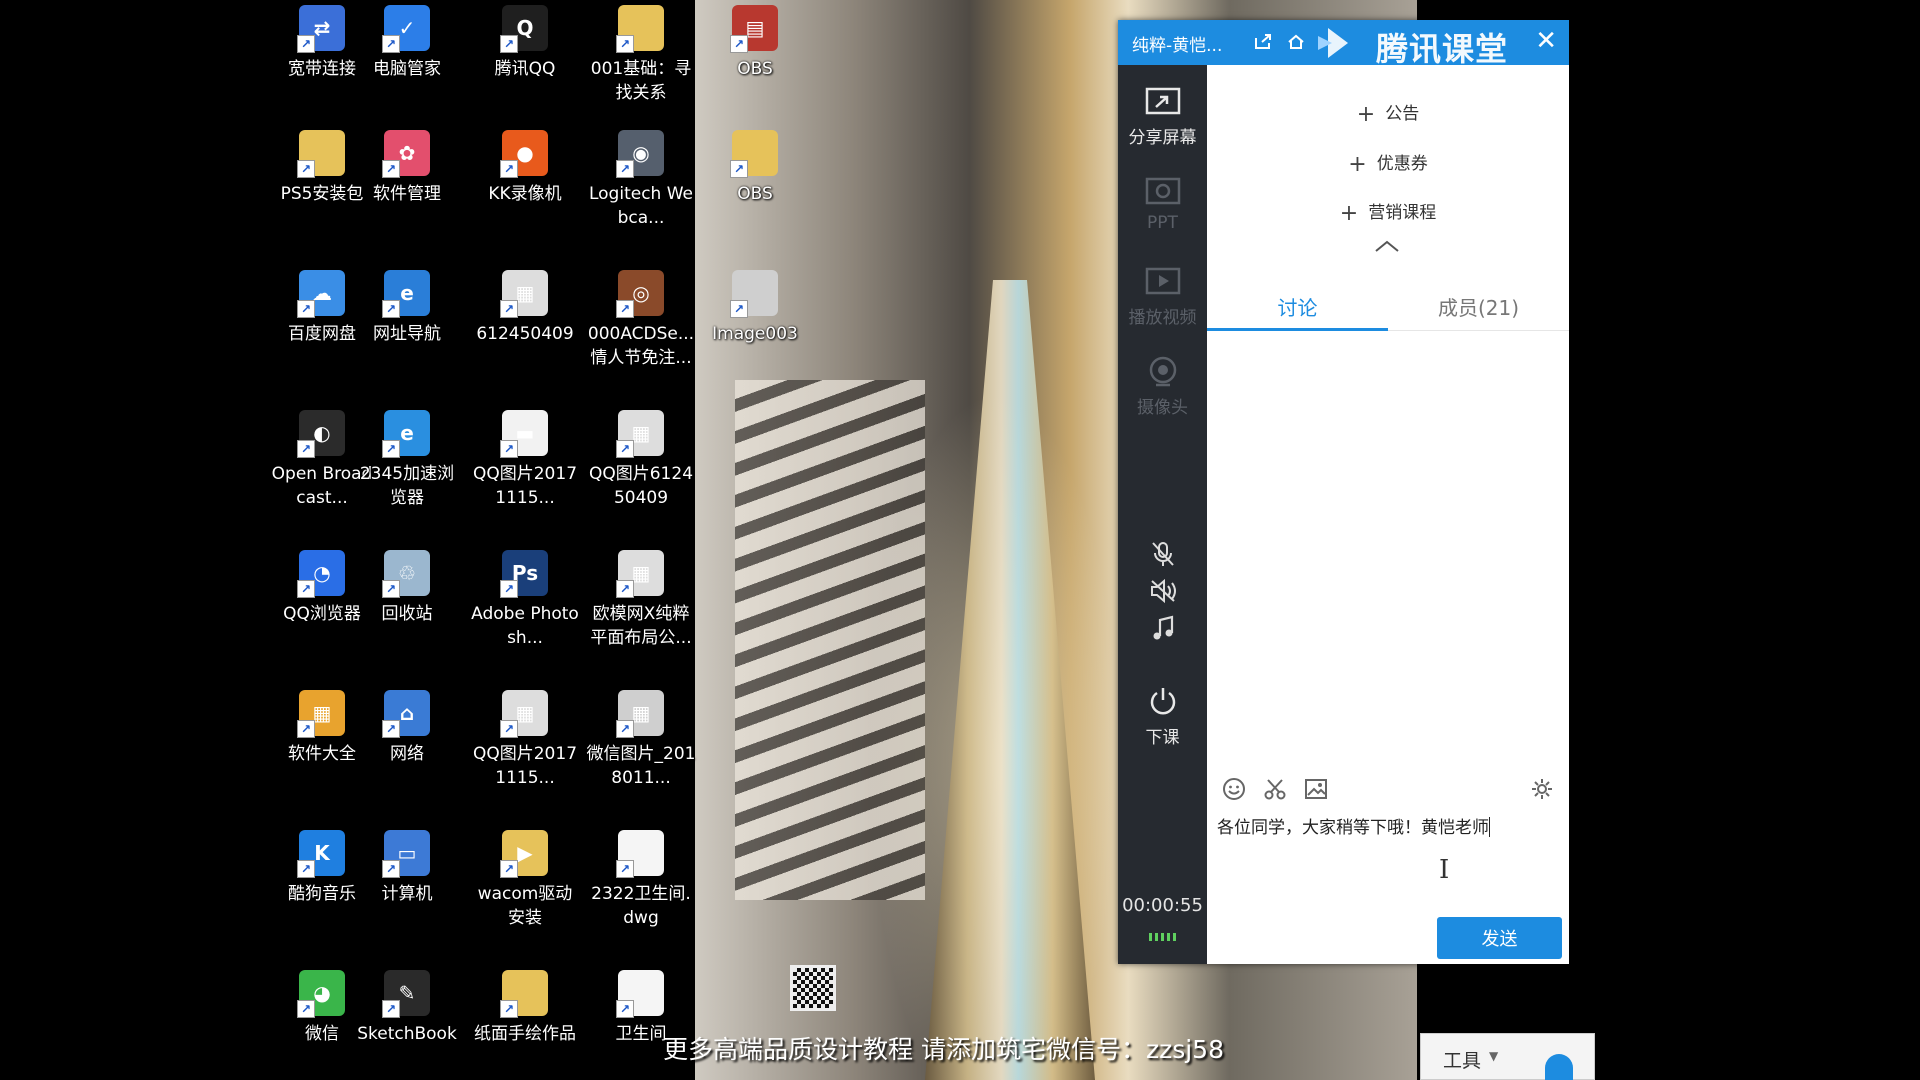 This screenshot has height=1080, width=1920. I want to click on kugou-music-icon: K, so click(321, 854).